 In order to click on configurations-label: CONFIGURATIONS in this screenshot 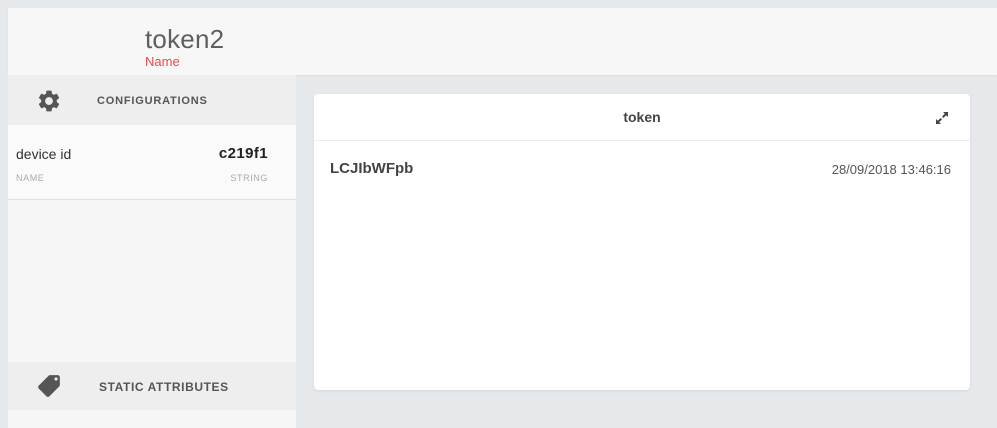, I will do `click(152, 101)`.